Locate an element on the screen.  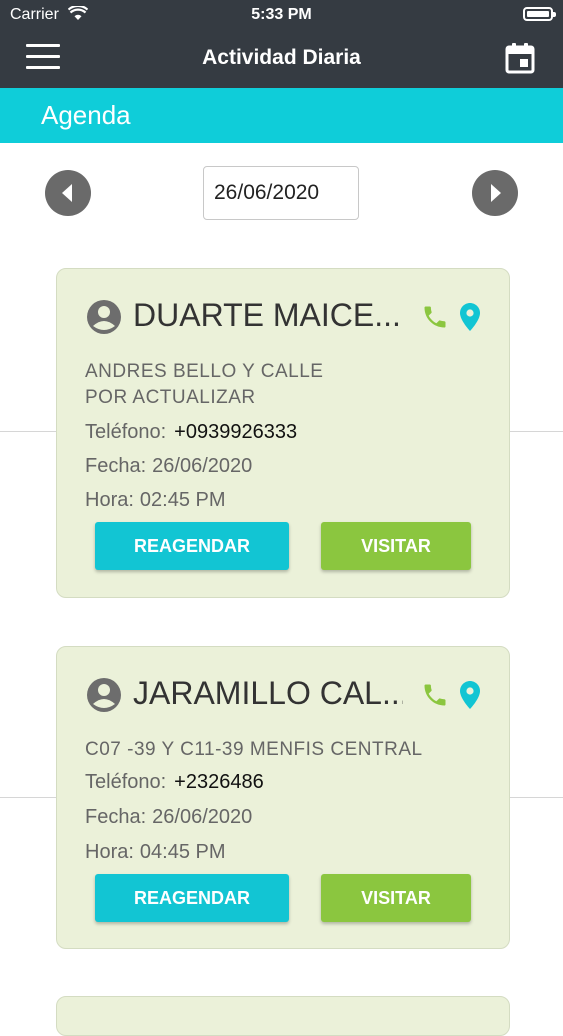
next-day-button is located at coordinates (495, 193).